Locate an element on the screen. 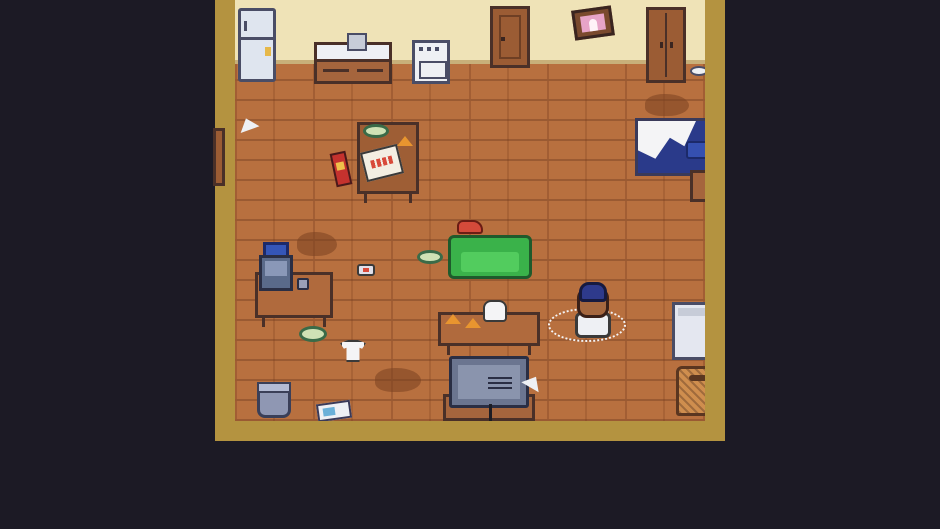 Image resolution: width=940 pixels, height=529 pixels. nightstand-icon is located at coordinates (697, 186).